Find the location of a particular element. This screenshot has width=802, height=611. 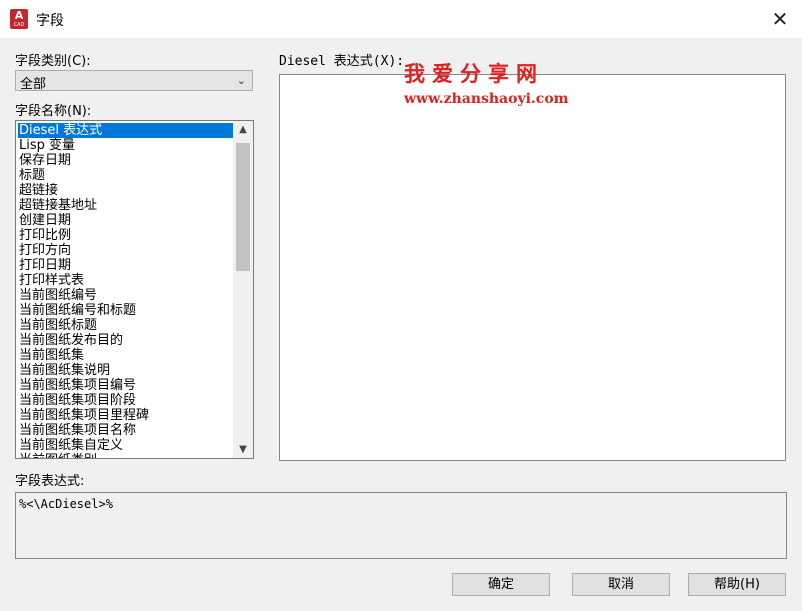

help-button: 帮助(H) is located at coordinates (737, 584).